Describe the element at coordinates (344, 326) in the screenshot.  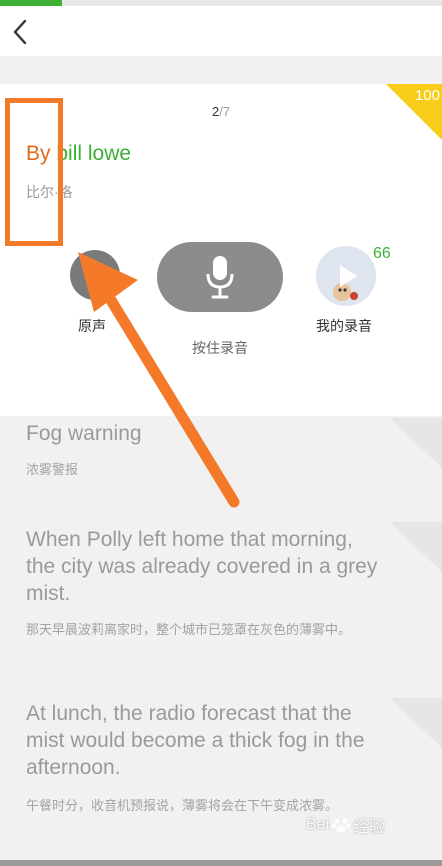
I see `my-recording-label: 我的录音` at that location.